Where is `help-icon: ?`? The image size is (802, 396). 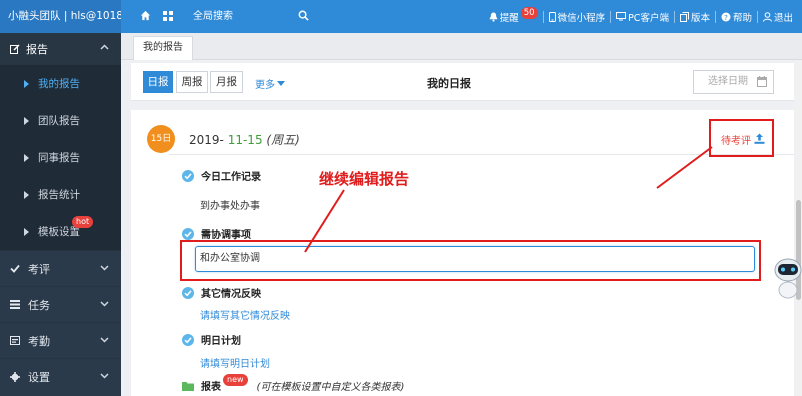 help-icon: ? is located at coordinates (726, 17).